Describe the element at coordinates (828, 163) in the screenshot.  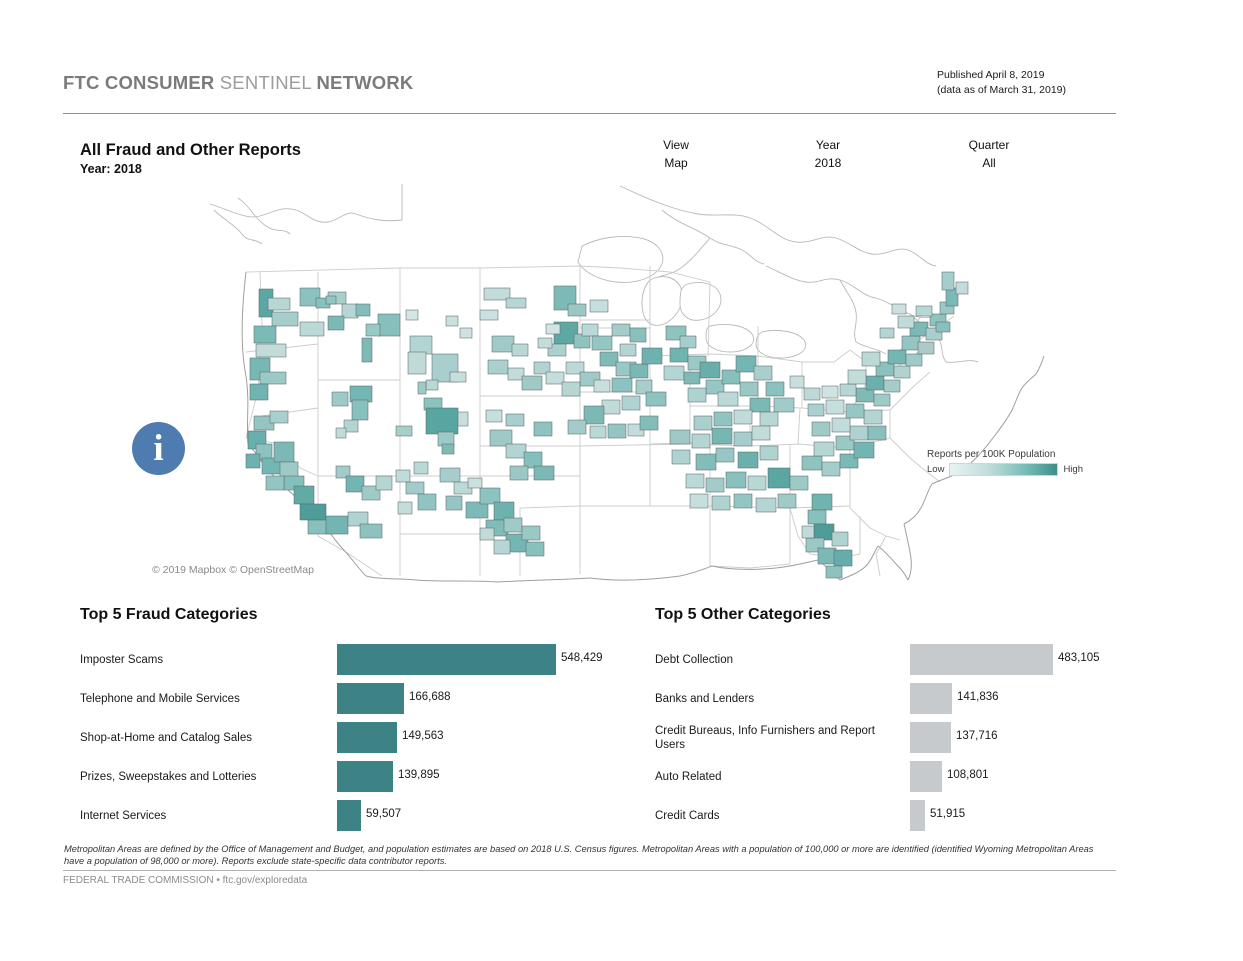
I see `filter-year-value: 2018` at that location.